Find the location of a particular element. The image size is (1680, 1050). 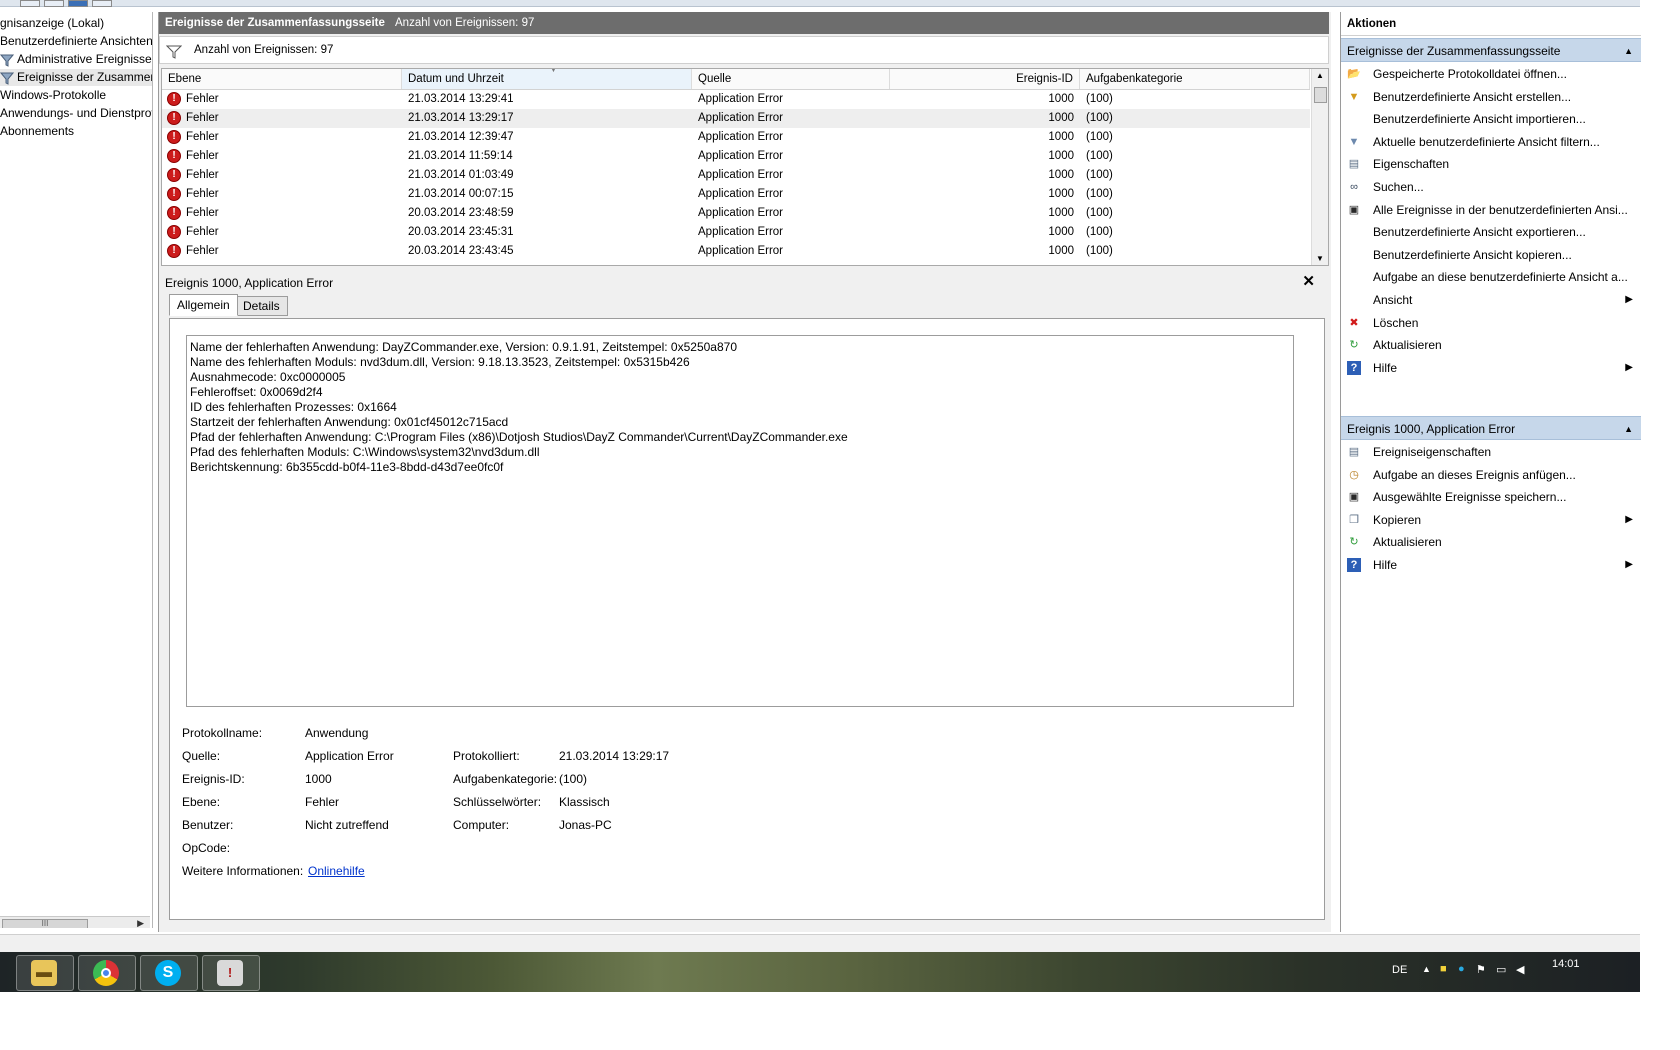

show-hidden-icons-icon: ▲ is located at coordinates (1426, 969).